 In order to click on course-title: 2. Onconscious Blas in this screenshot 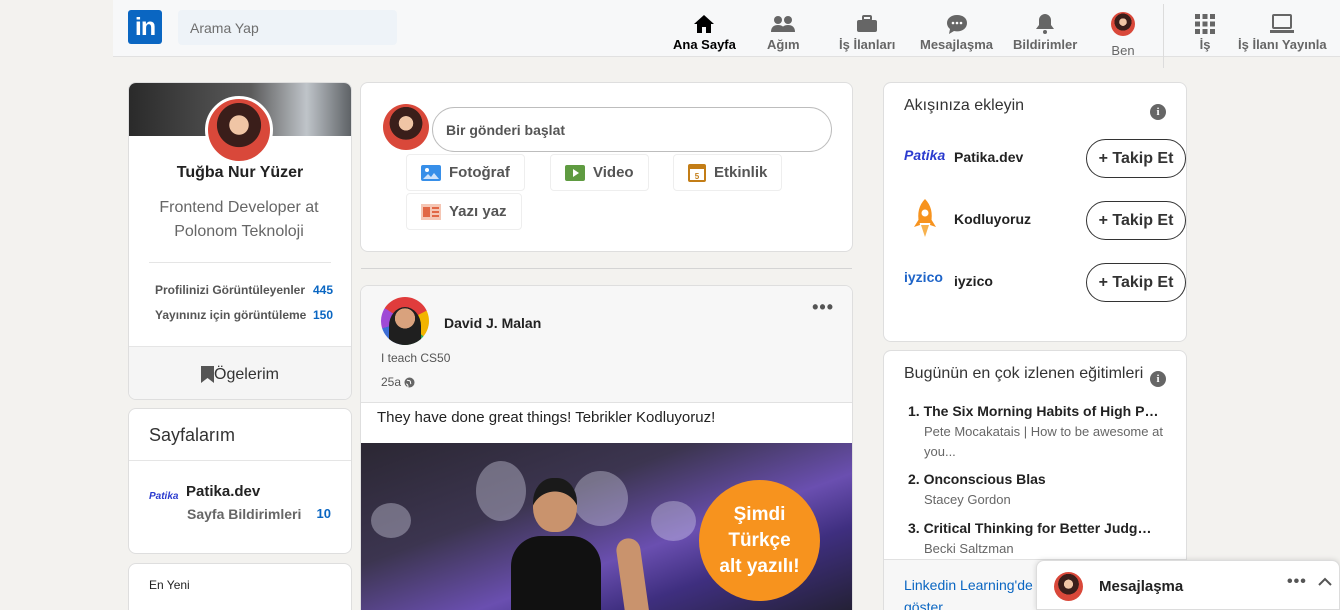, I will do `click(1035, 479)`.